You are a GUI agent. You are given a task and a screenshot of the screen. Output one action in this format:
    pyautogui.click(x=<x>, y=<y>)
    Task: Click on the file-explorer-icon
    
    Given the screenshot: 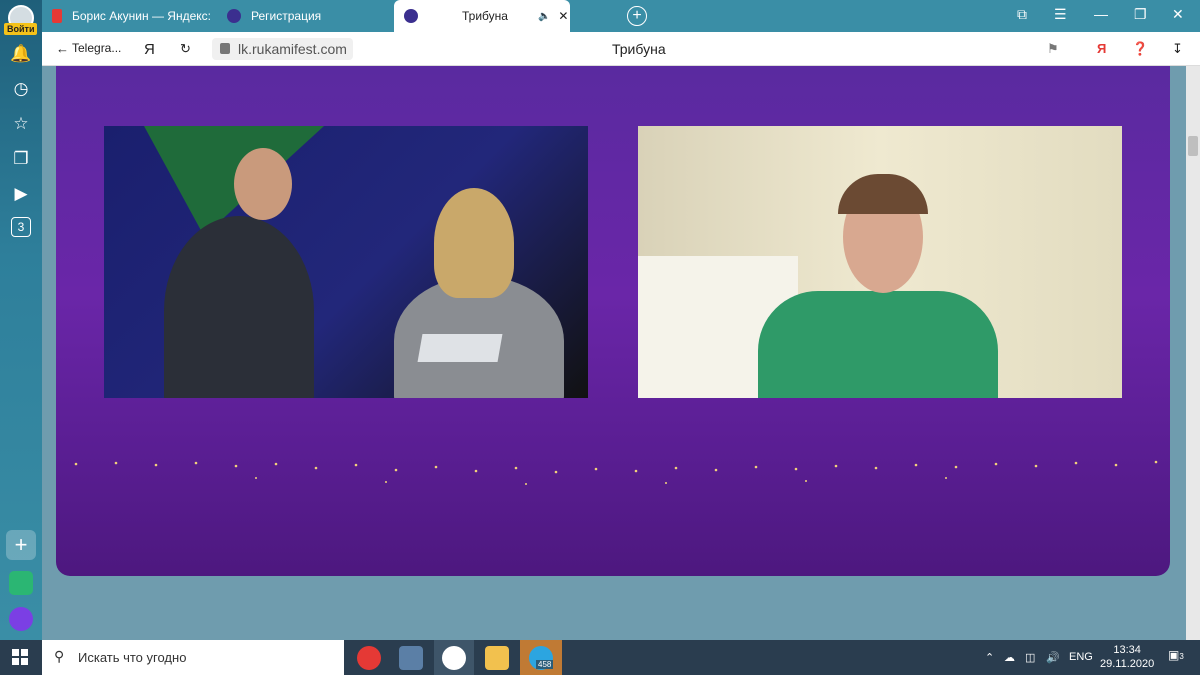 What is the action you would take?
    pyautogui.click(x=497, y=658)
    